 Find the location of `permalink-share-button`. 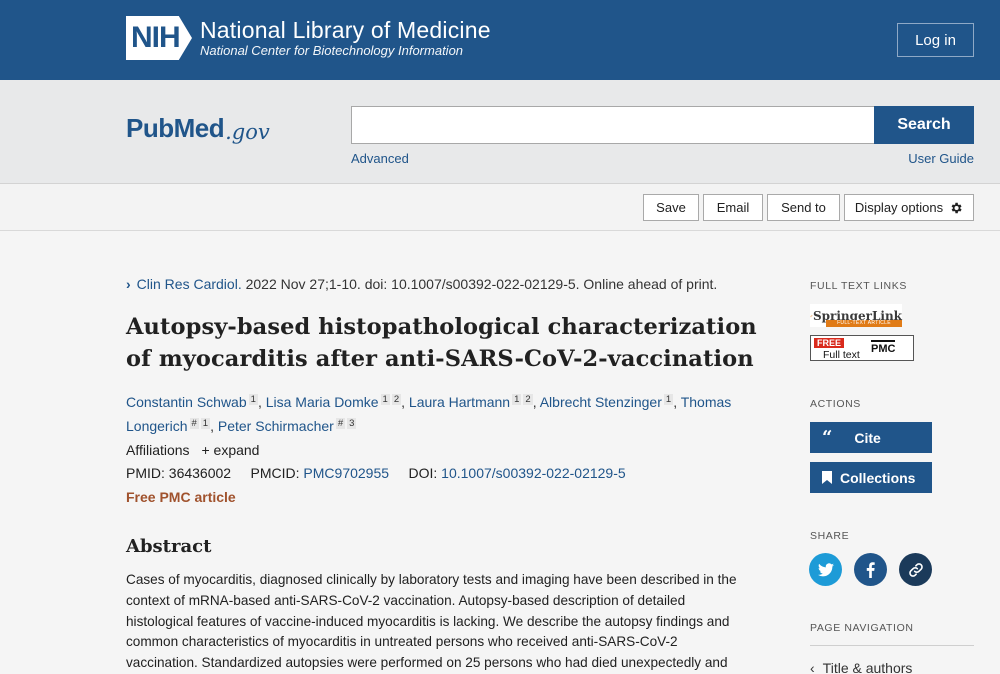

permalink-share-button is located at coordinates (915, 569).